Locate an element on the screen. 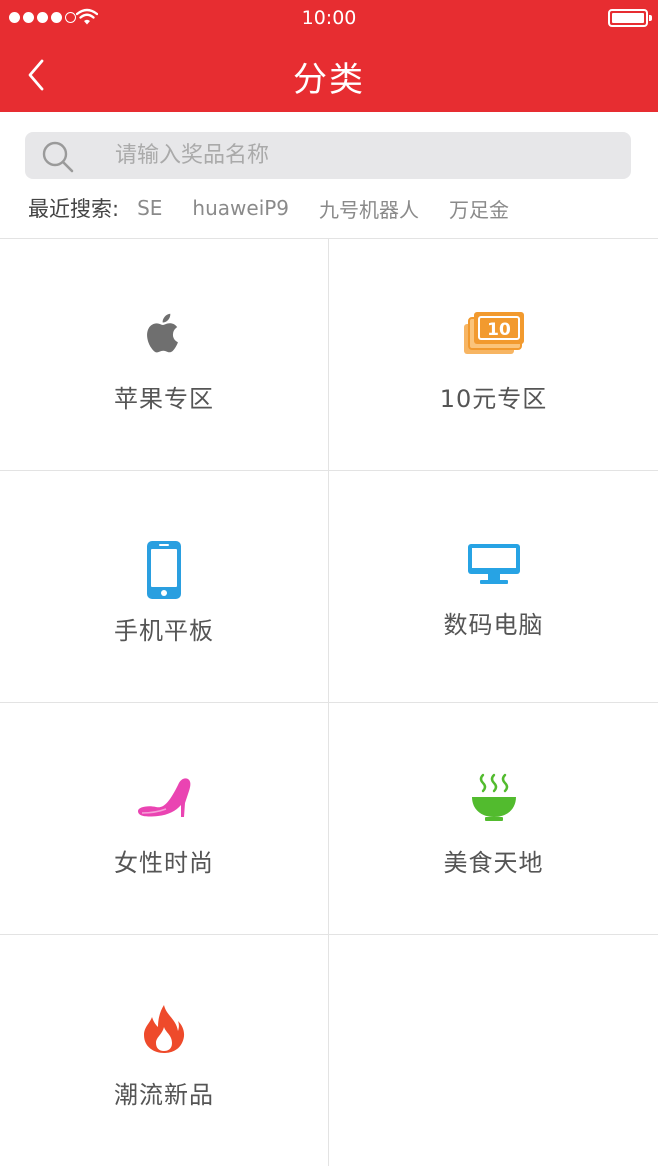 The height and width of the screenshot is (1170, 658). category-phone-tablet: 手机平板 is located at coordinates (164, 586).